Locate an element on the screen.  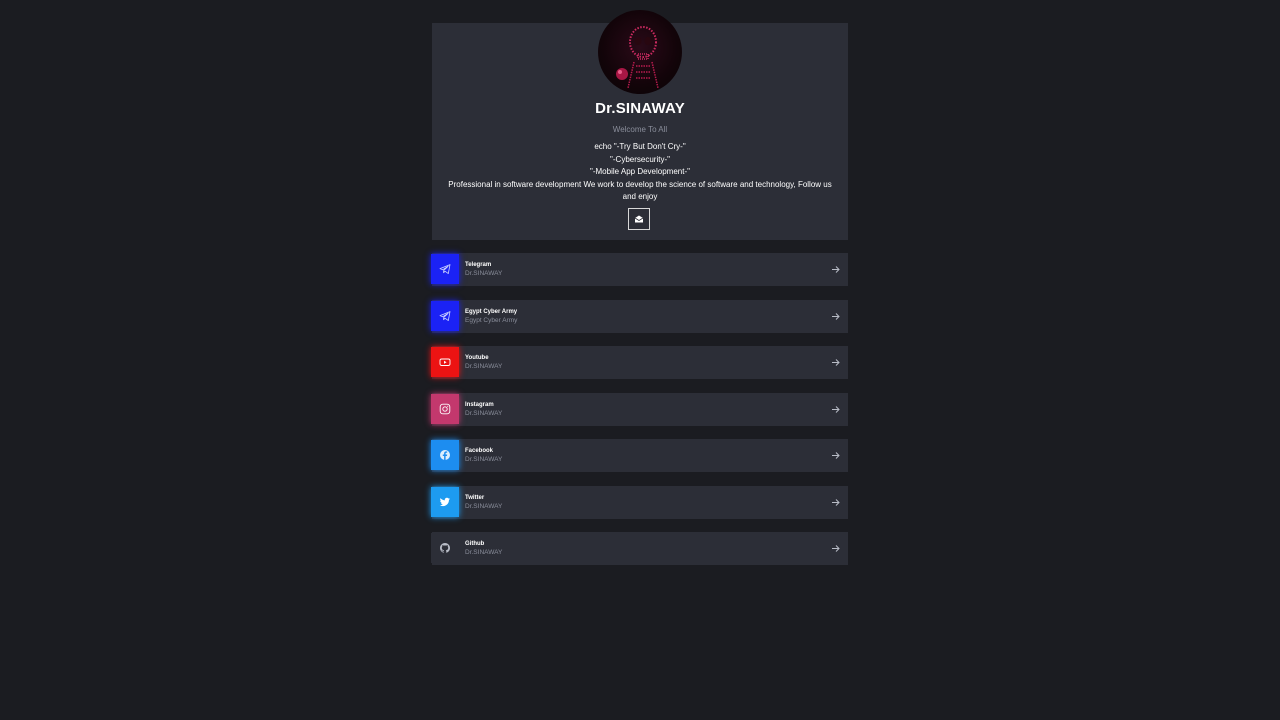
envelope-icon is located at coordinates (639, 219).